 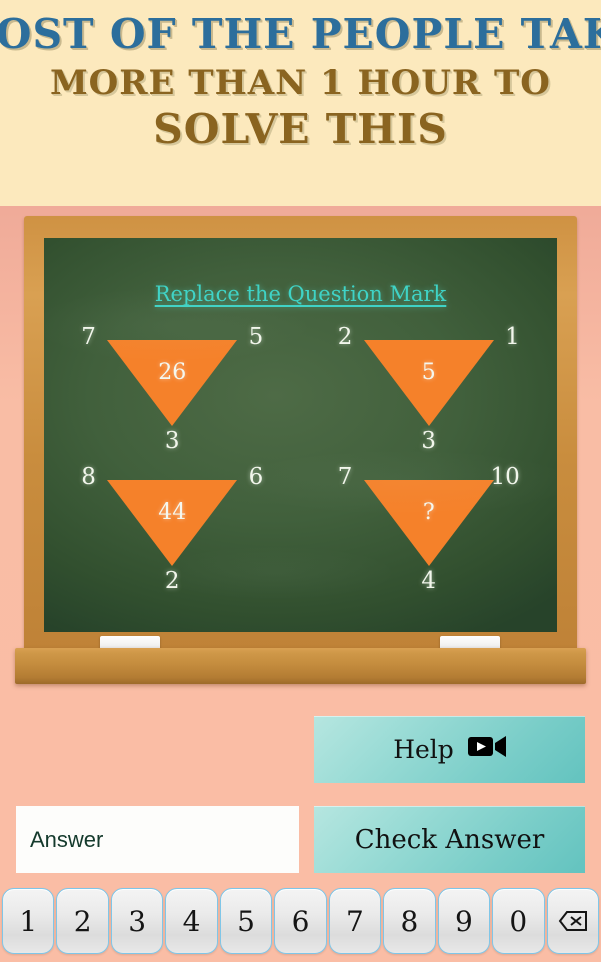 I want to click on key-3: 3, so click(x=137, y=921).